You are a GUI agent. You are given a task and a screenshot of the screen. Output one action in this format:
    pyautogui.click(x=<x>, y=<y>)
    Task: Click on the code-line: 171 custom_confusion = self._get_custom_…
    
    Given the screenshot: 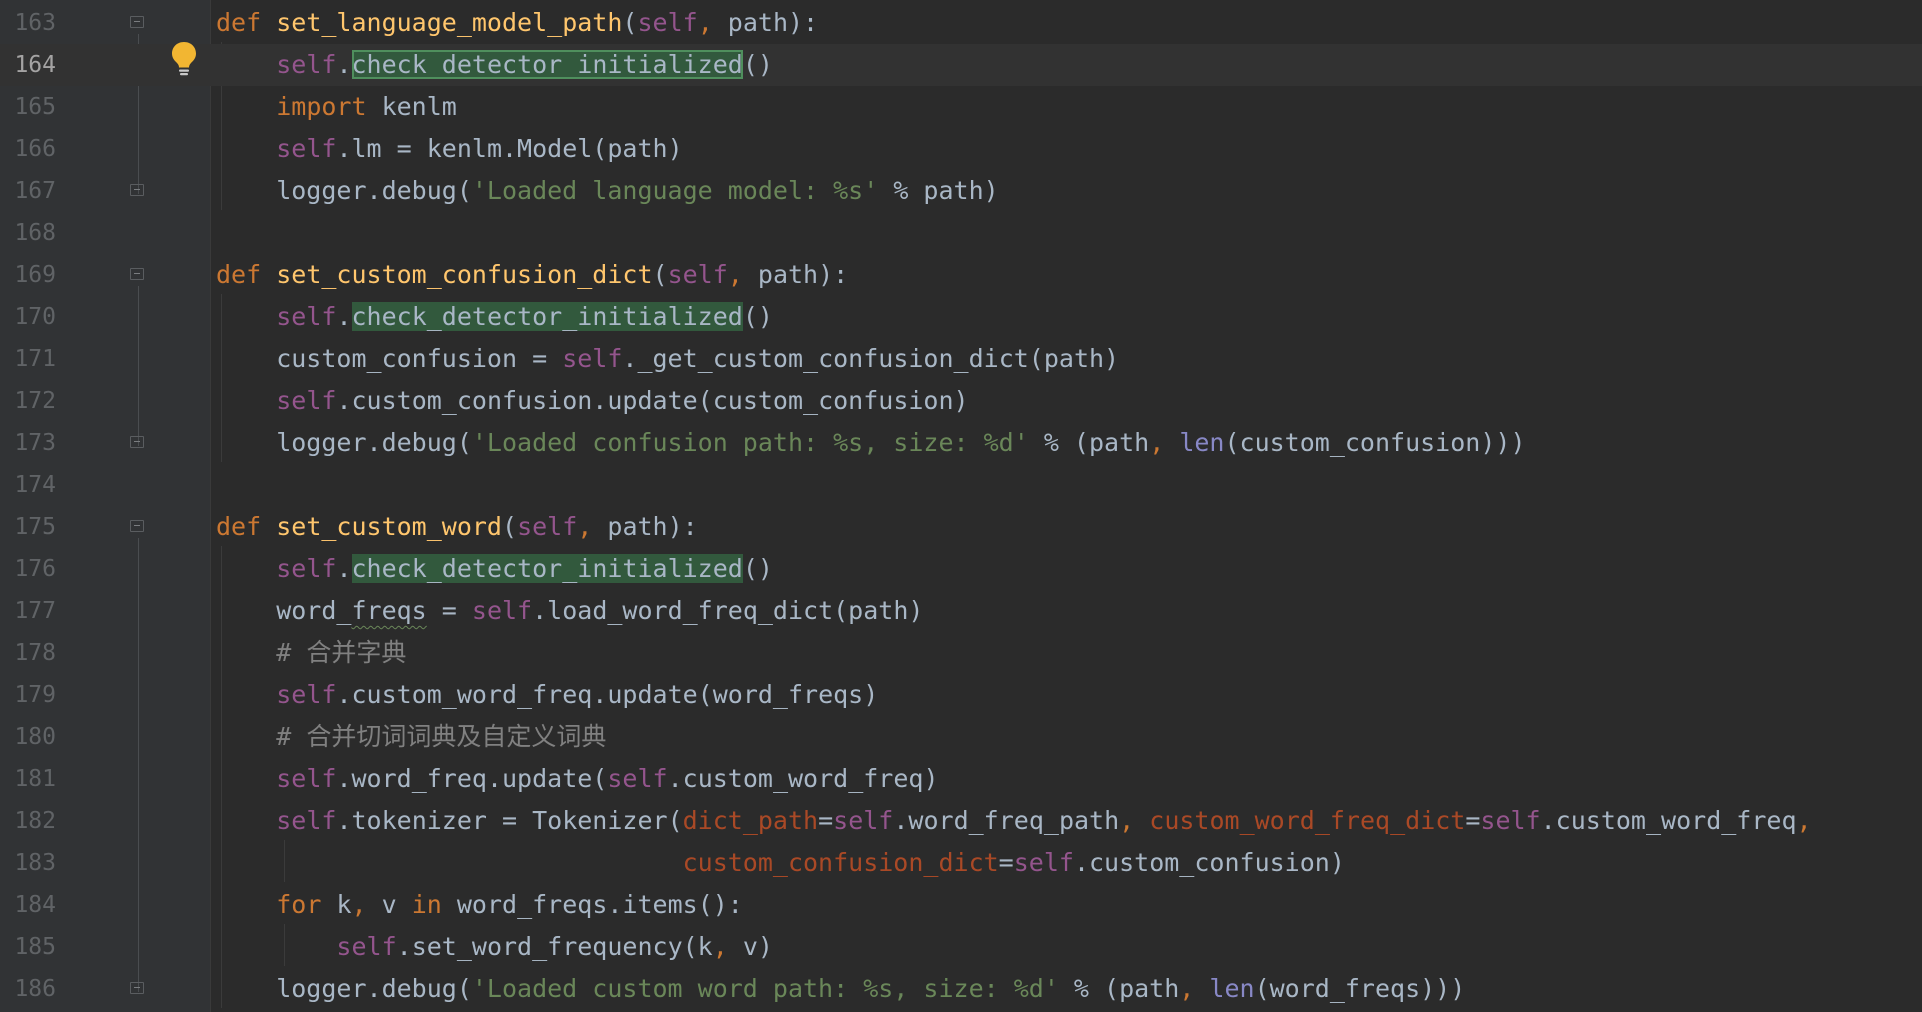 What is the action you would take?
    pyautogui.click(x=961, y=359)
    